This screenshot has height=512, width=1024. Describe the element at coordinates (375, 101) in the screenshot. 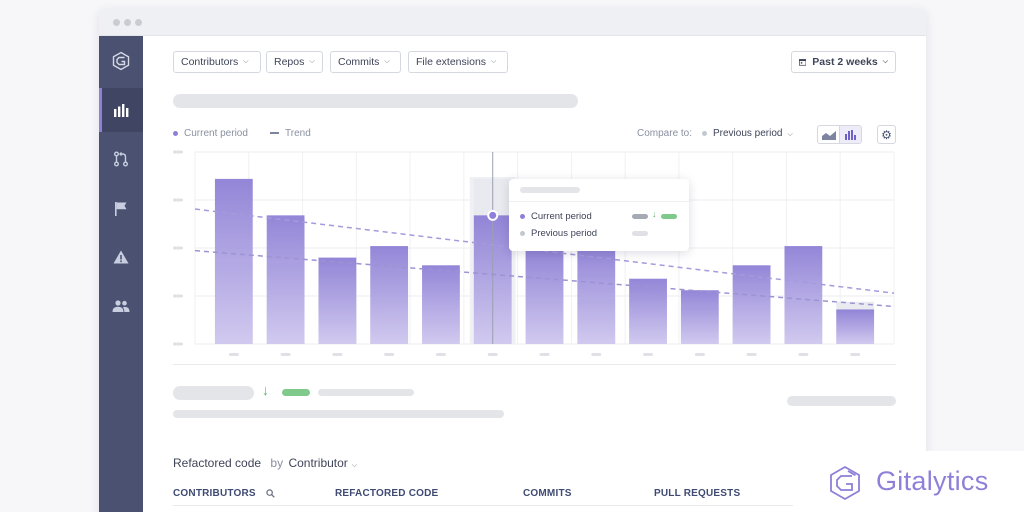

I see `title-placeholder` at that location.